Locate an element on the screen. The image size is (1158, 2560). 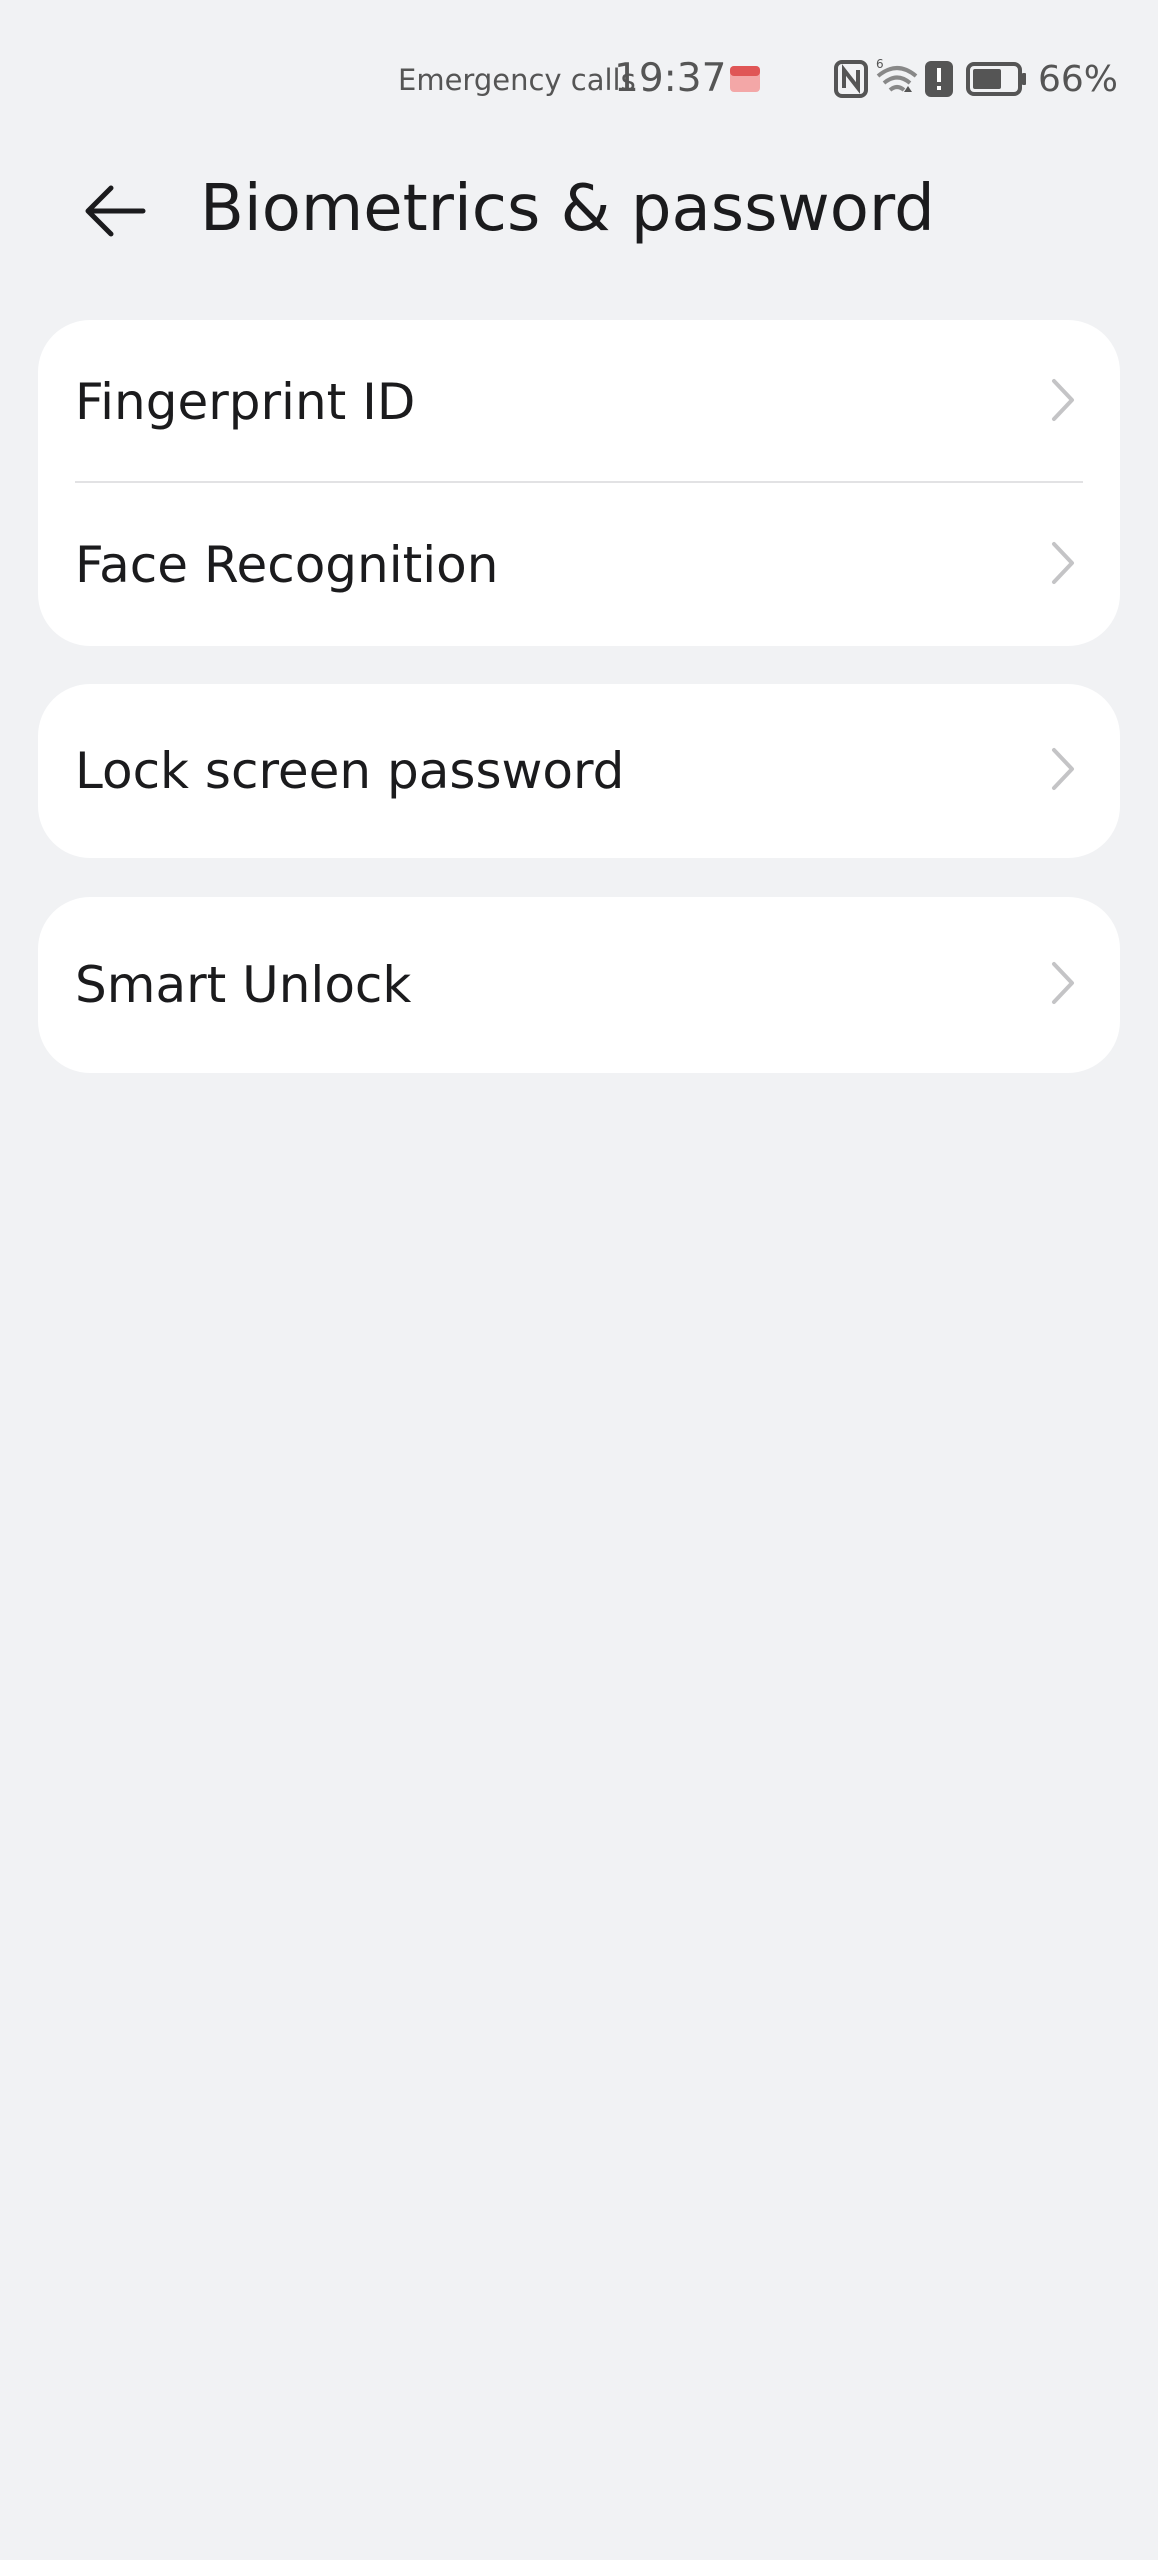
fingerprint-id-label: Fingerprint ID is located at coordinates (245, 401).